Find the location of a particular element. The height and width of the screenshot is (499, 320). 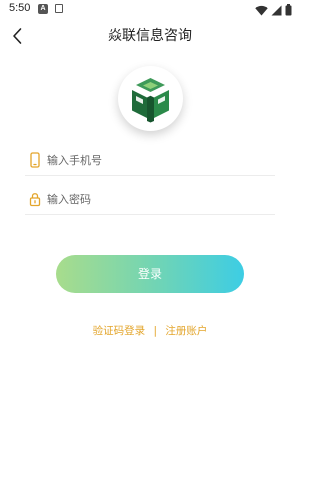

signal-icon is located at coordinates (276, 10).